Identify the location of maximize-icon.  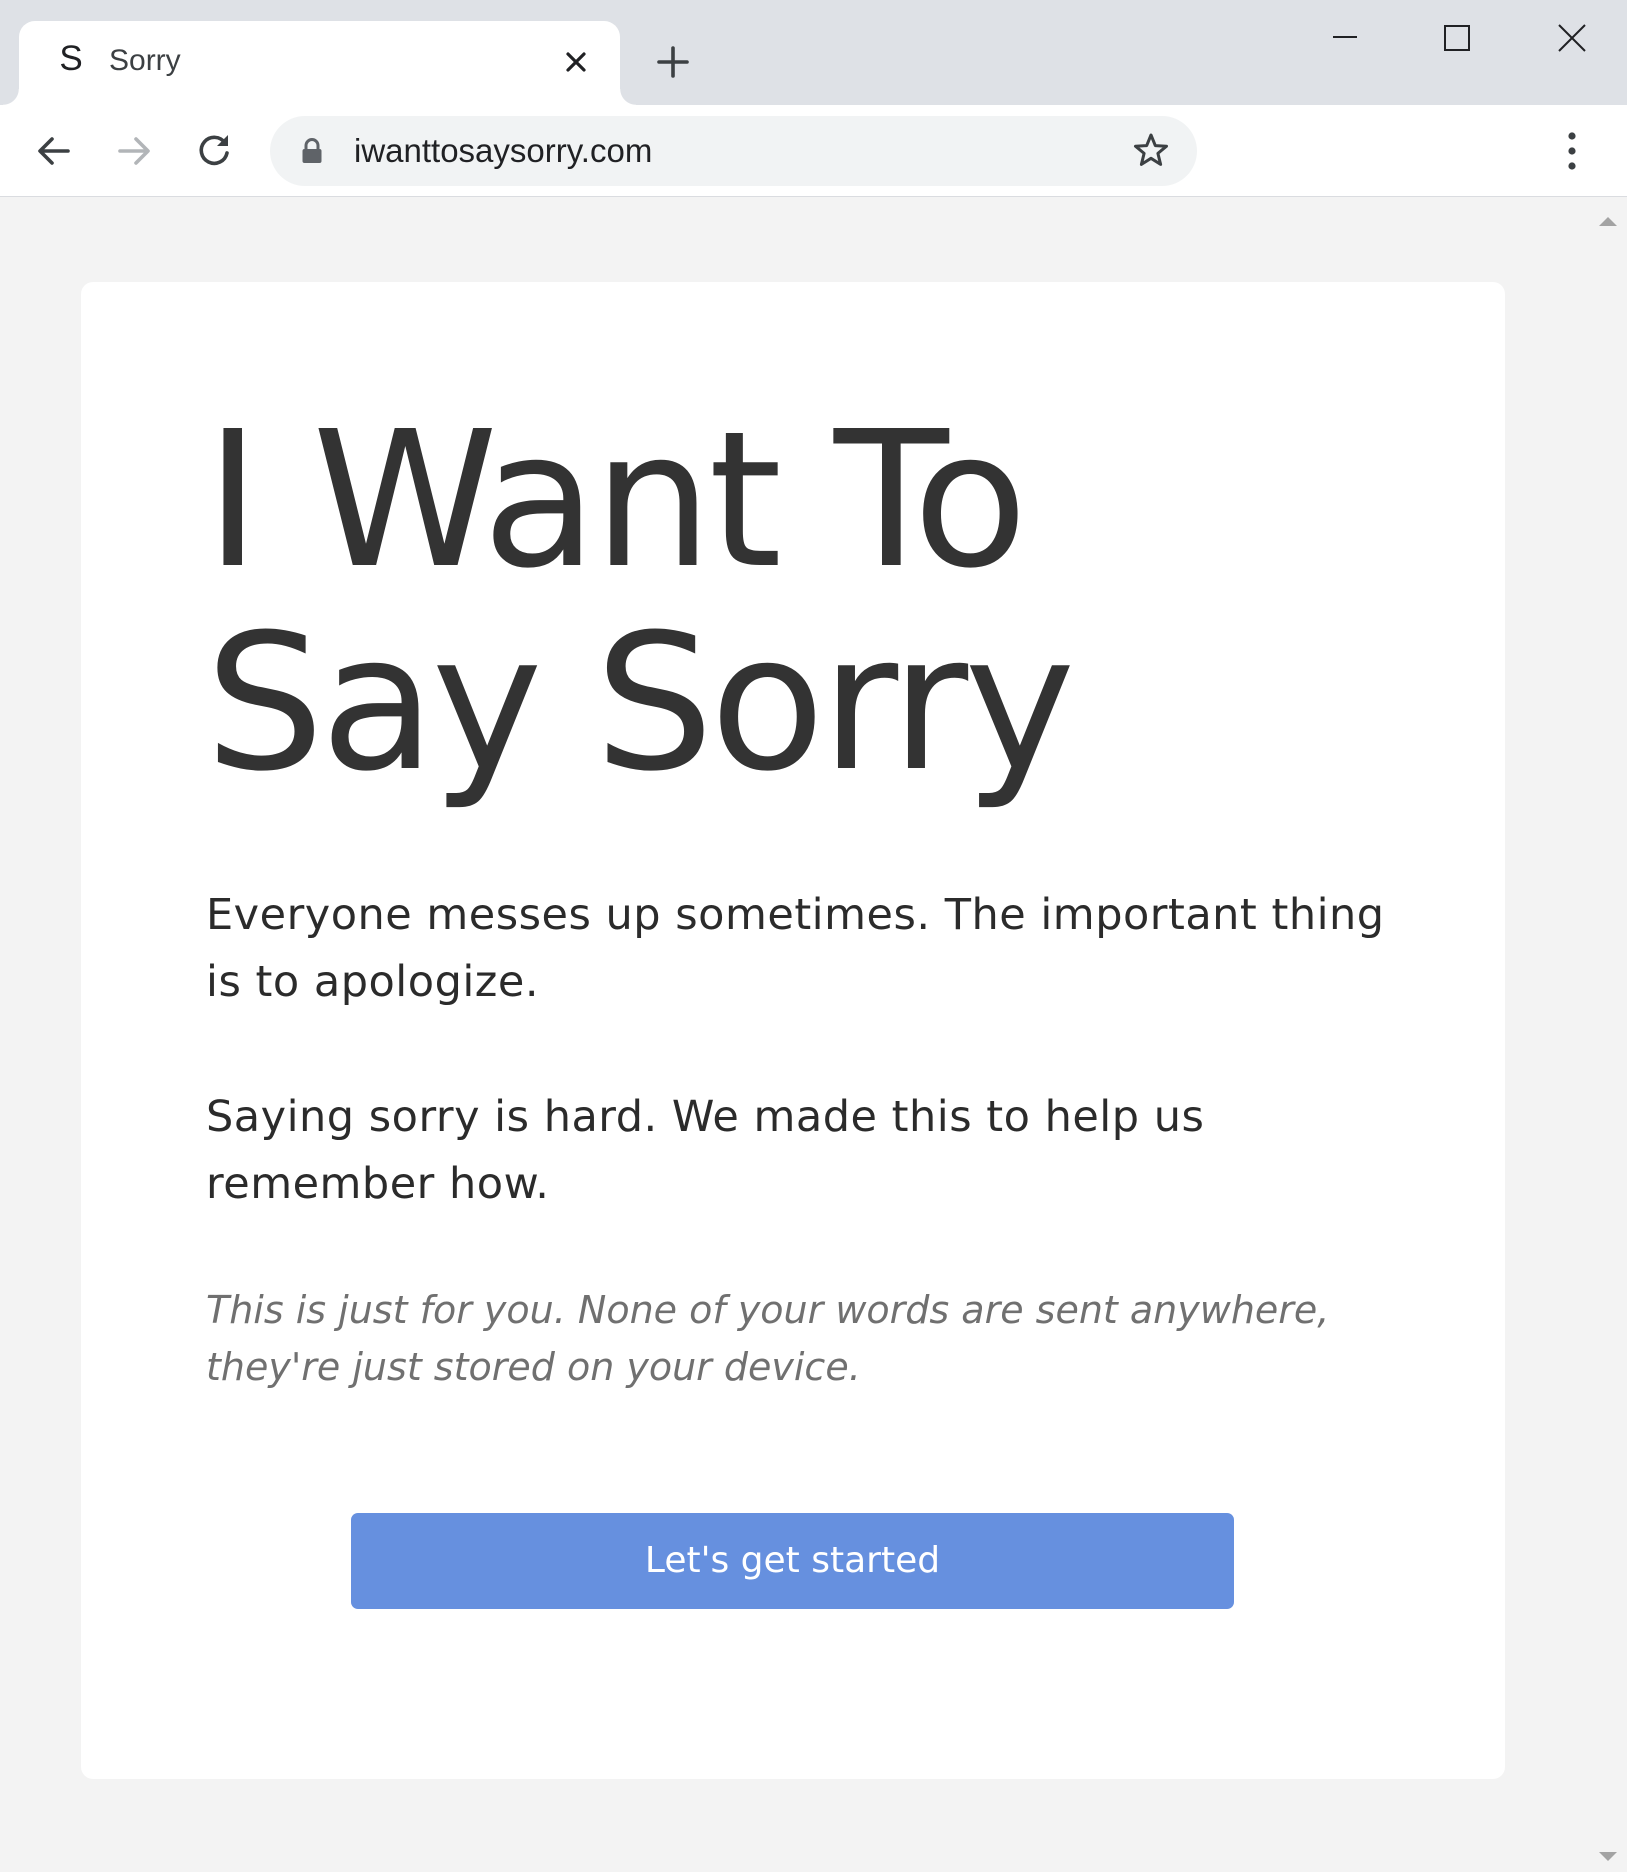
(1456, 38).